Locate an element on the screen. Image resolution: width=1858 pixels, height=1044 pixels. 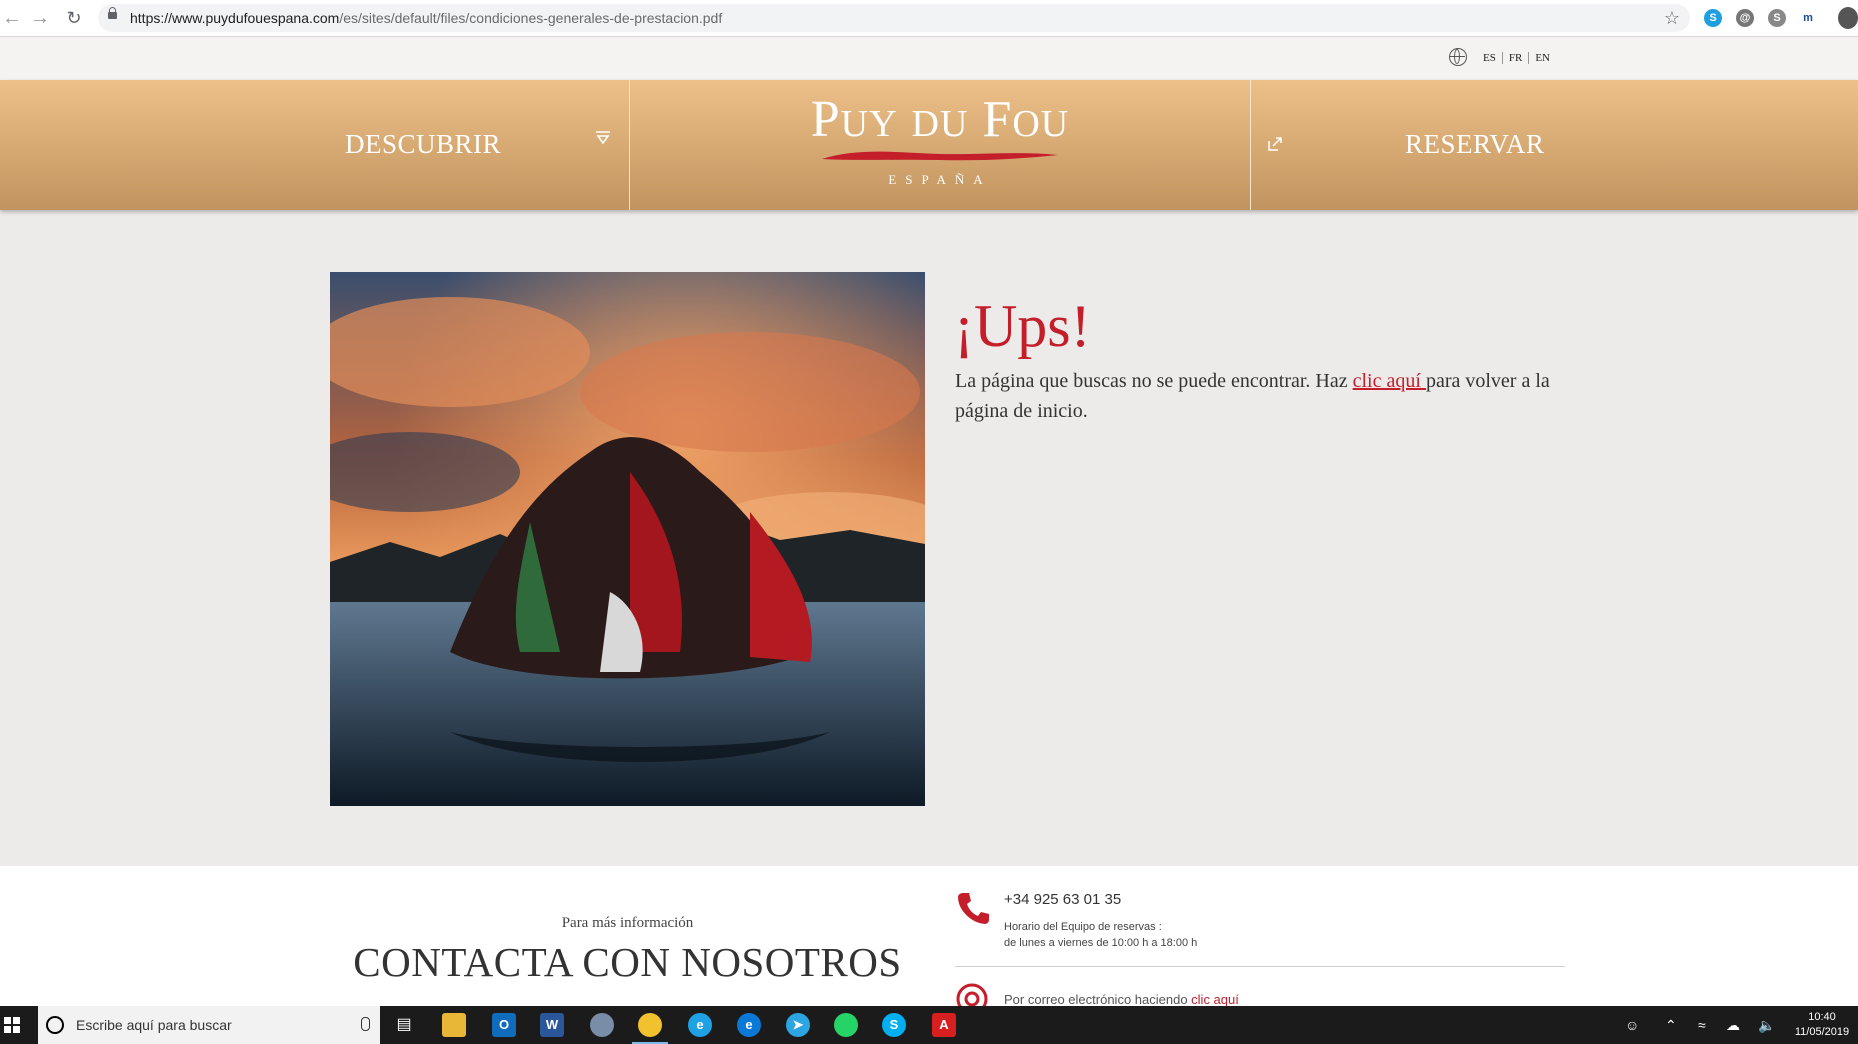
hours-label: Horario del Equipo de reservas : is located at coordinates (1083, 927).